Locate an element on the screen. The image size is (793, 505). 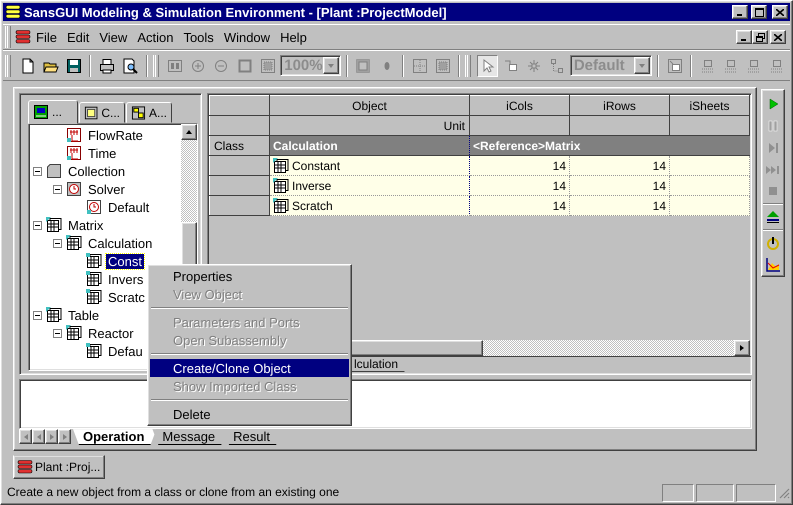
unit-label: Unit is located at coordinates (370, 126).